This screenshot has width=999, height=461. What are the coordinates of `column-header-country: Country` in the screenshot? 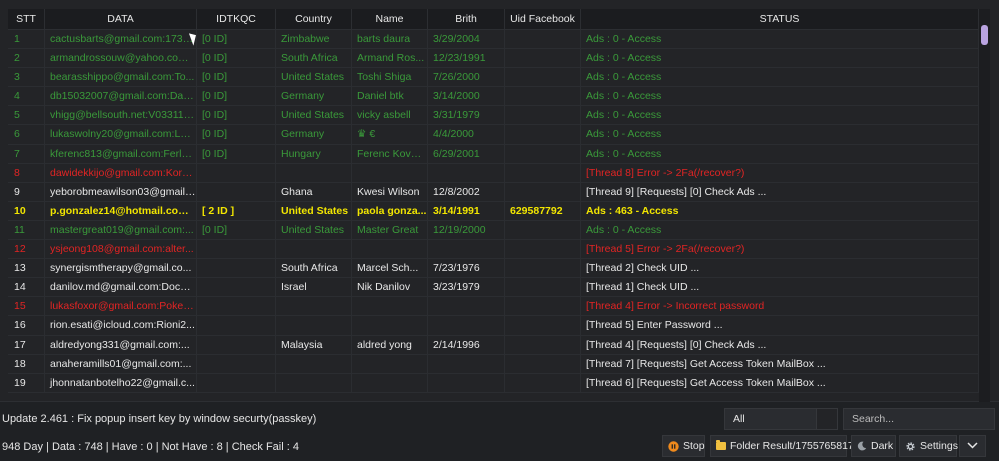 It's located at (314, 19).